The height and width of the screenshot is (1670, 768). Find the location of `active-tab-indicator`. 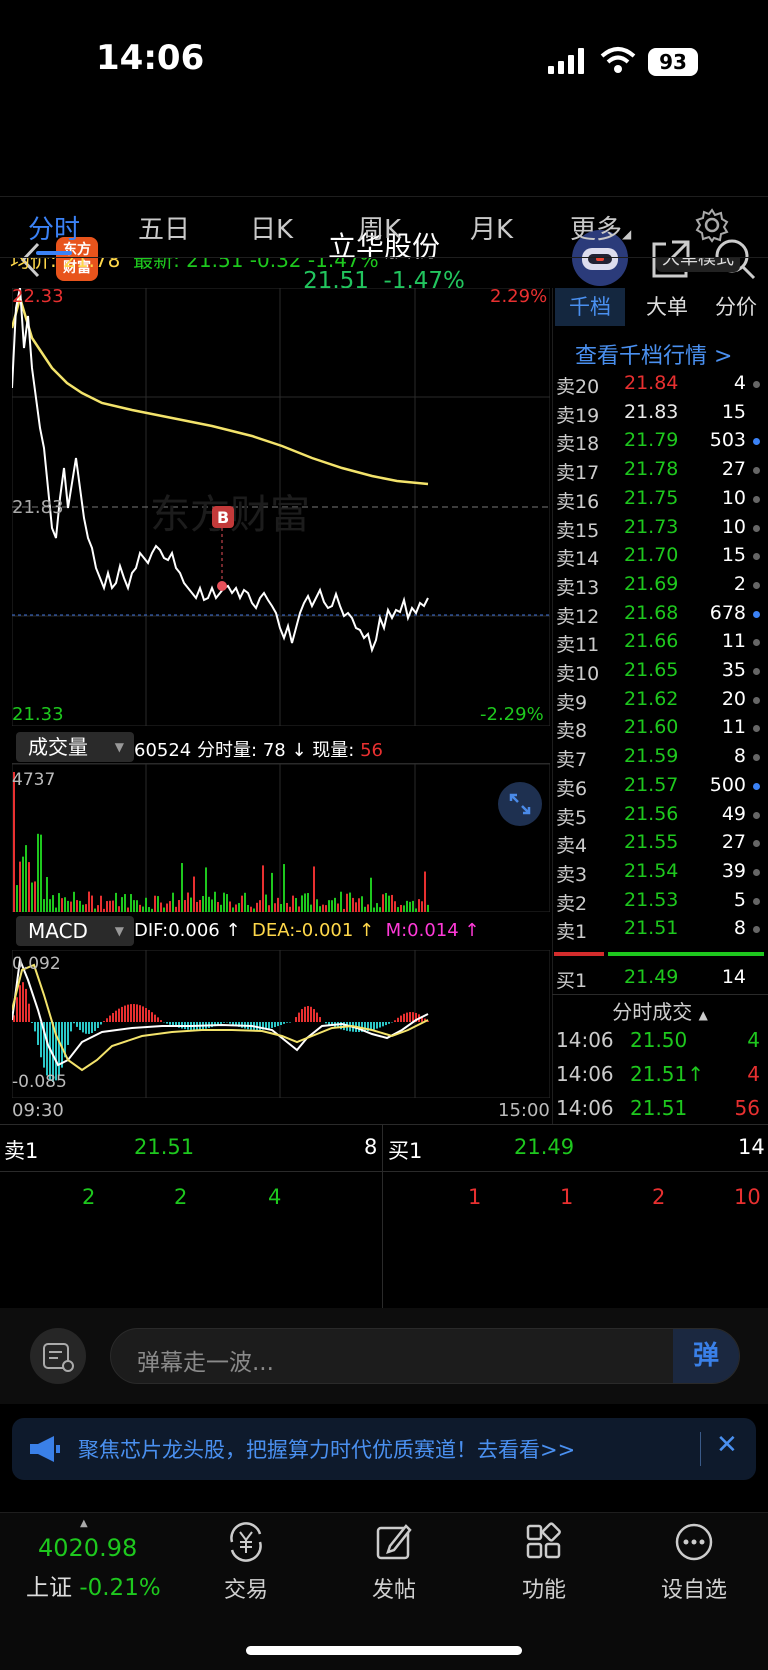

active-tab-indicator is located at coordinates (54, 253).